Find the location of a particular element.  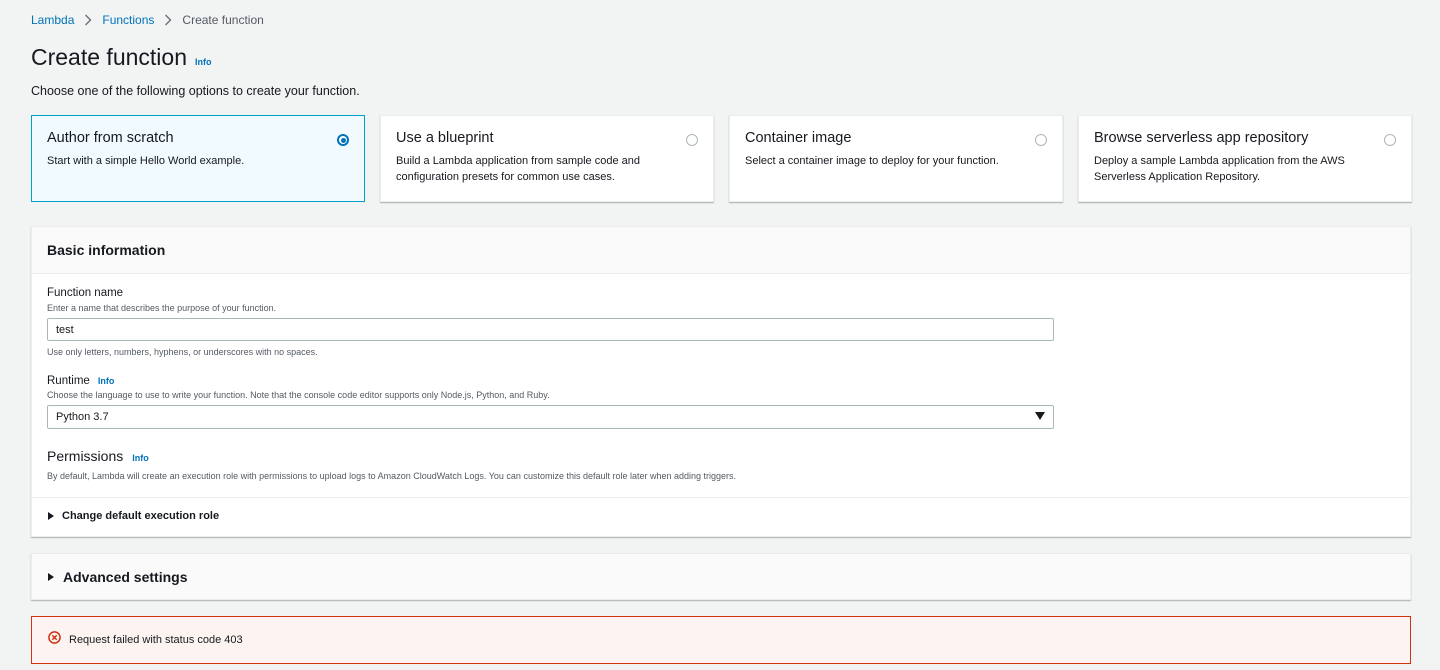

breadcrumb-current: Create function is located at coordinates (223, 20).